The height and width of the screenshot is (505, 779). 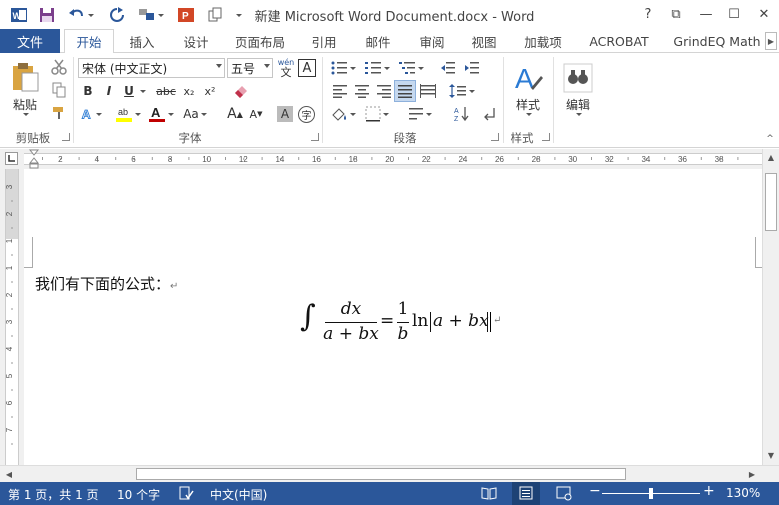 I want to click on font-color-dropdown-icon, so click(x=171, y=114).